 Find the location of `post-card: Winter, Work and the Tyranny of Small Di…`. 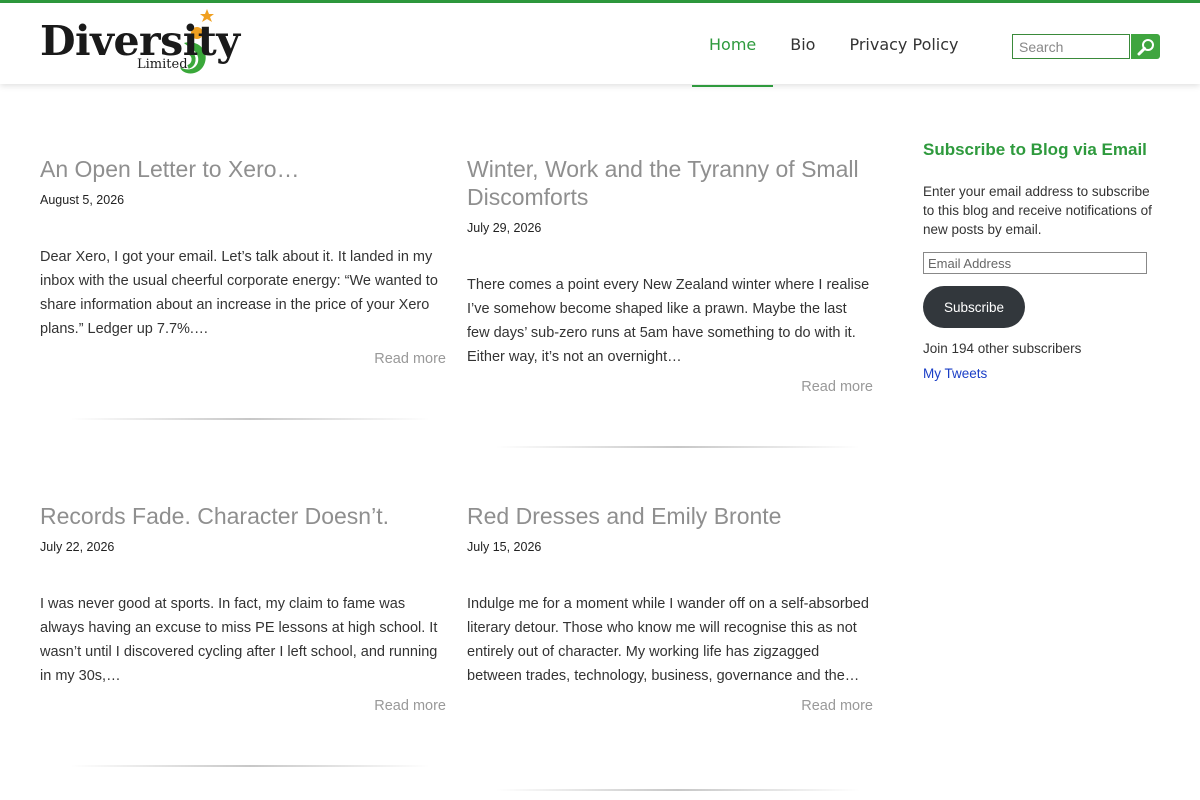

post-card: Winter, Work and the Tyranny of Small Di… is located at coordinates (670, 275).